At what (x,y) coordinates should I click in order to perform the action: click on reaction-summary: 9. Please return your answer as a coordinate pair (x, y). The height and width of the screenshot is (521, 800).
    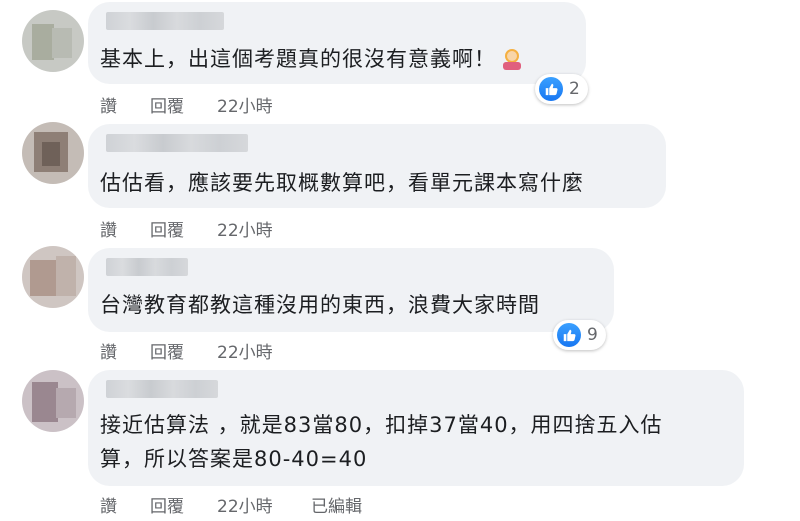
    Looking at the image, I should click on (579, 335).